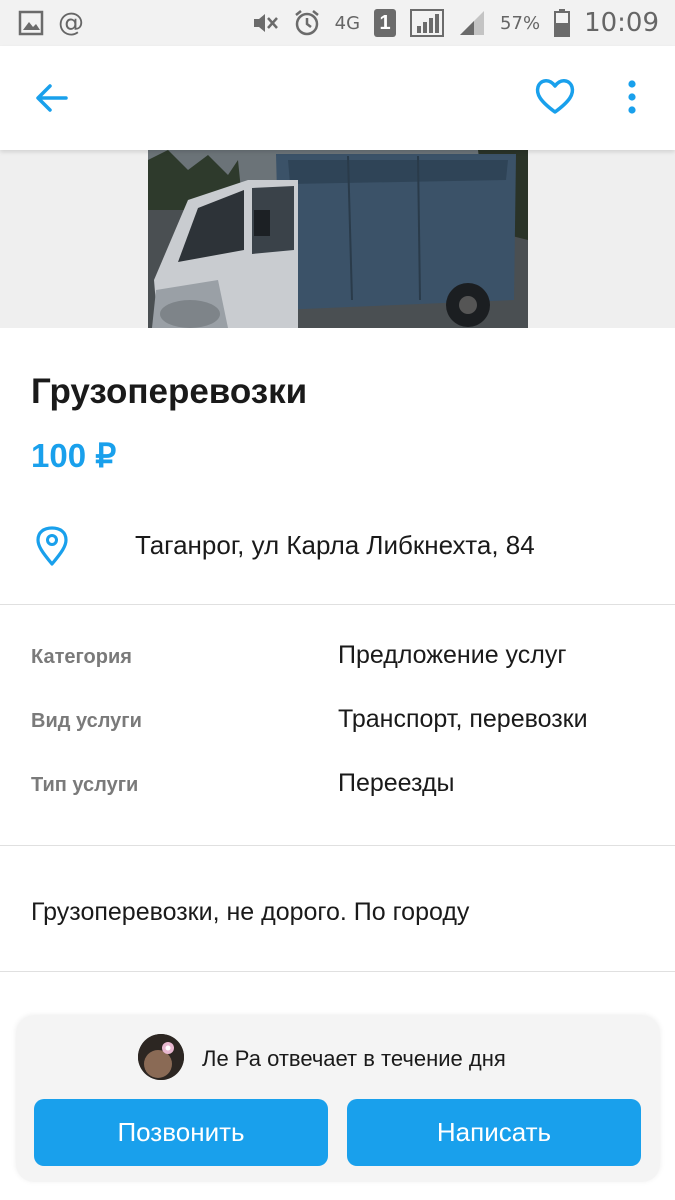 The image size is (675, 1200). I want to click on call-button: Позвонить, so click(181, 1132).